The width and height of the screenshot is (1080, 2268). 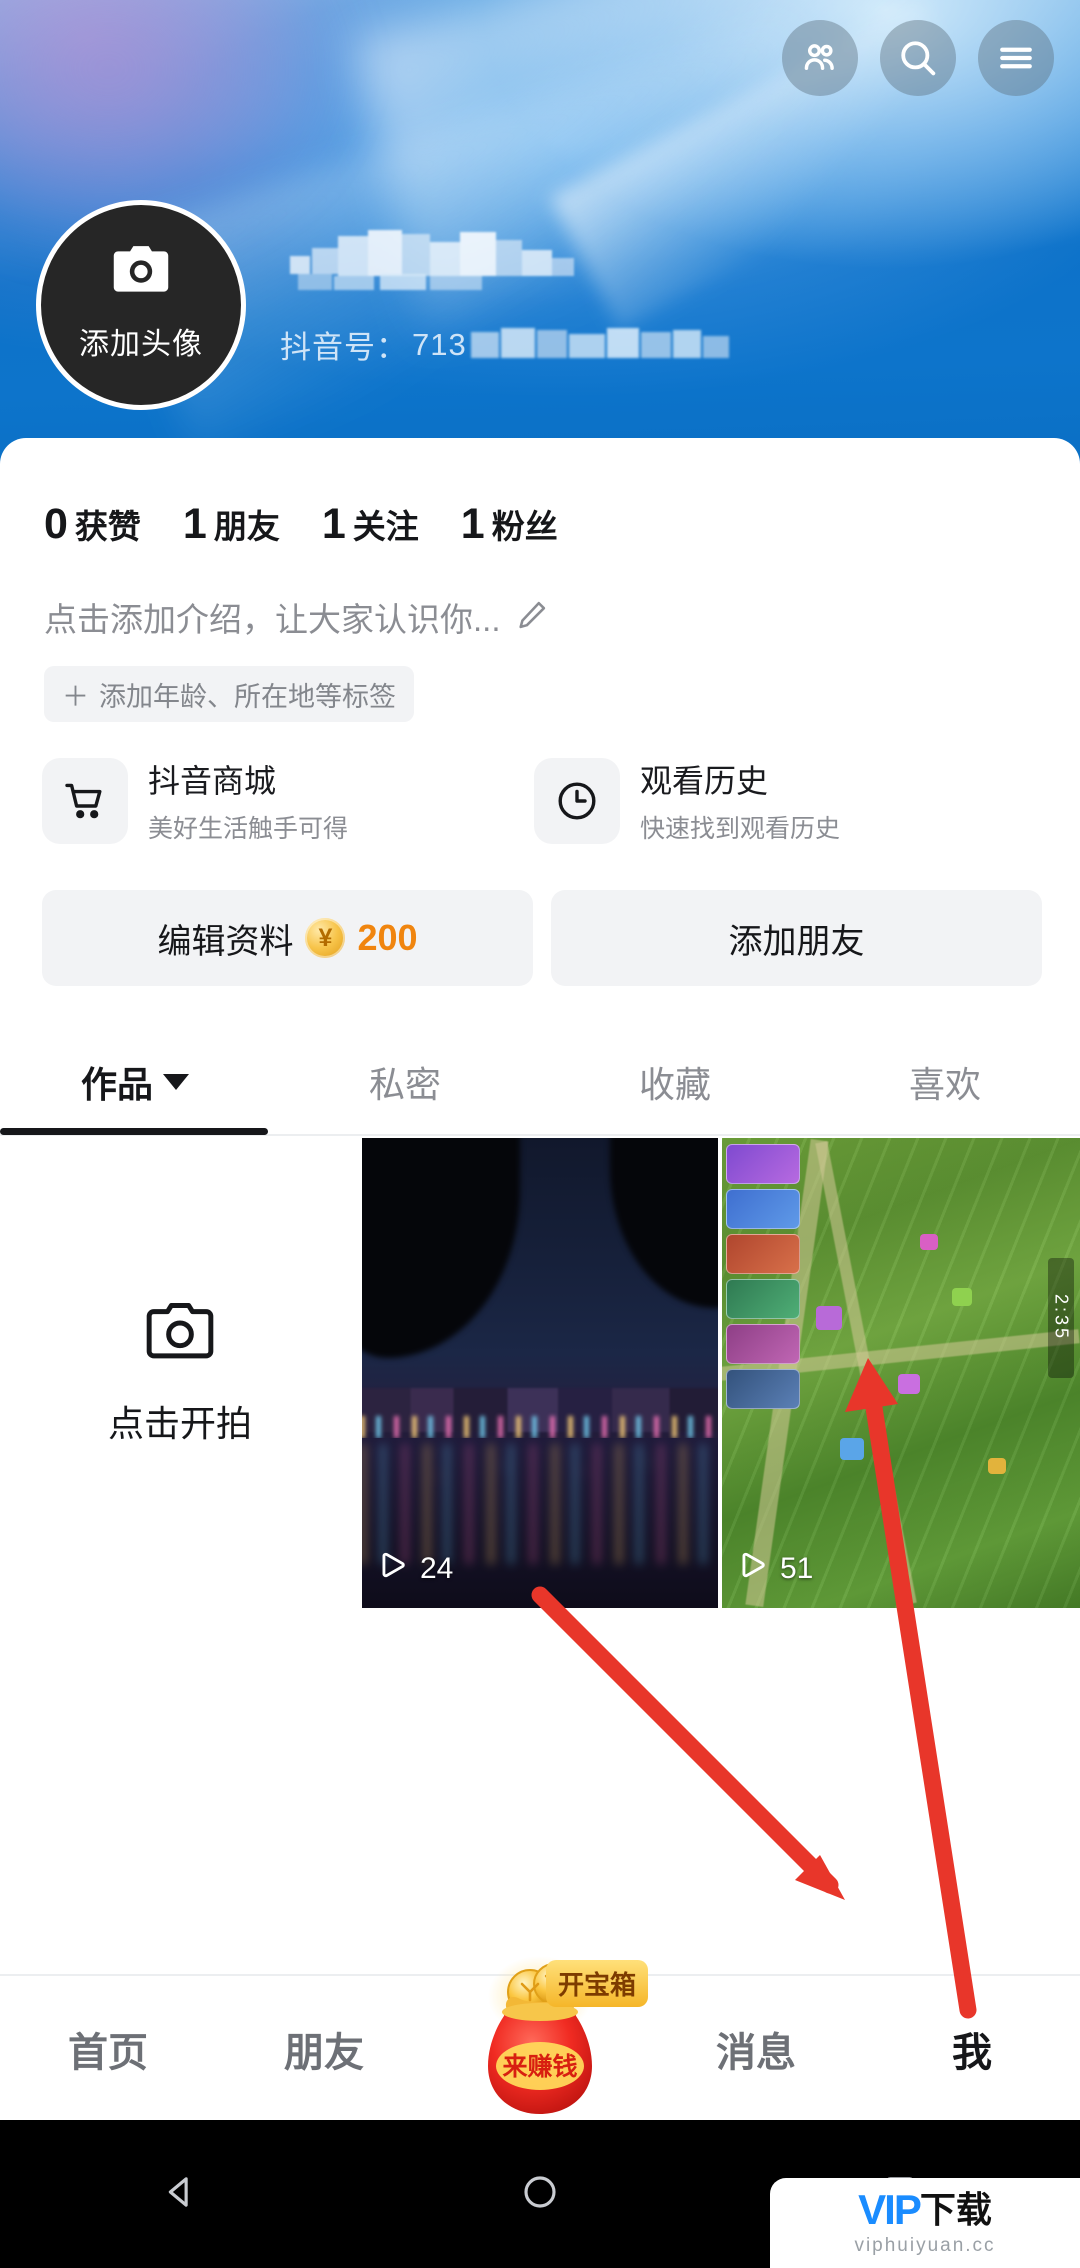 I want to click on stat-followers: 1 粉丝, so click(x=509, y=524).